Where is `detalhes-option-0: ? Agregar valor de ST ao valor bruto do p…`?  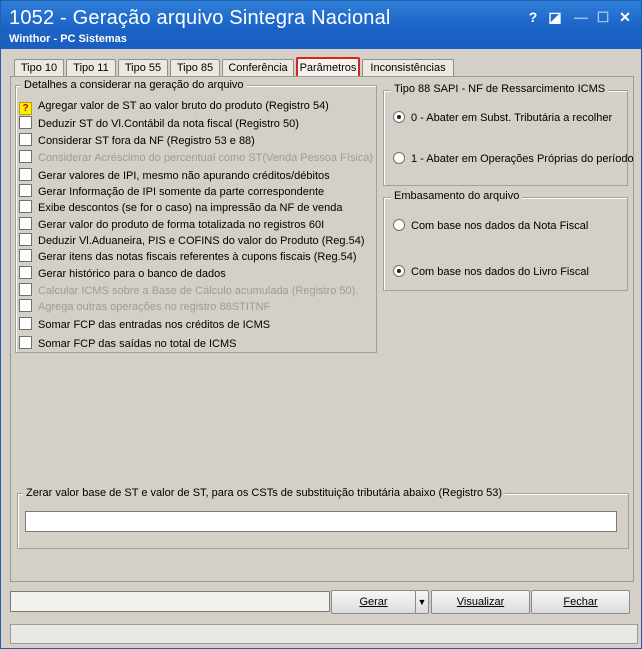 detalhes-option-0: ? Agregar valor de ST ao valor bruto do p… is located at coordinates (174, 106).